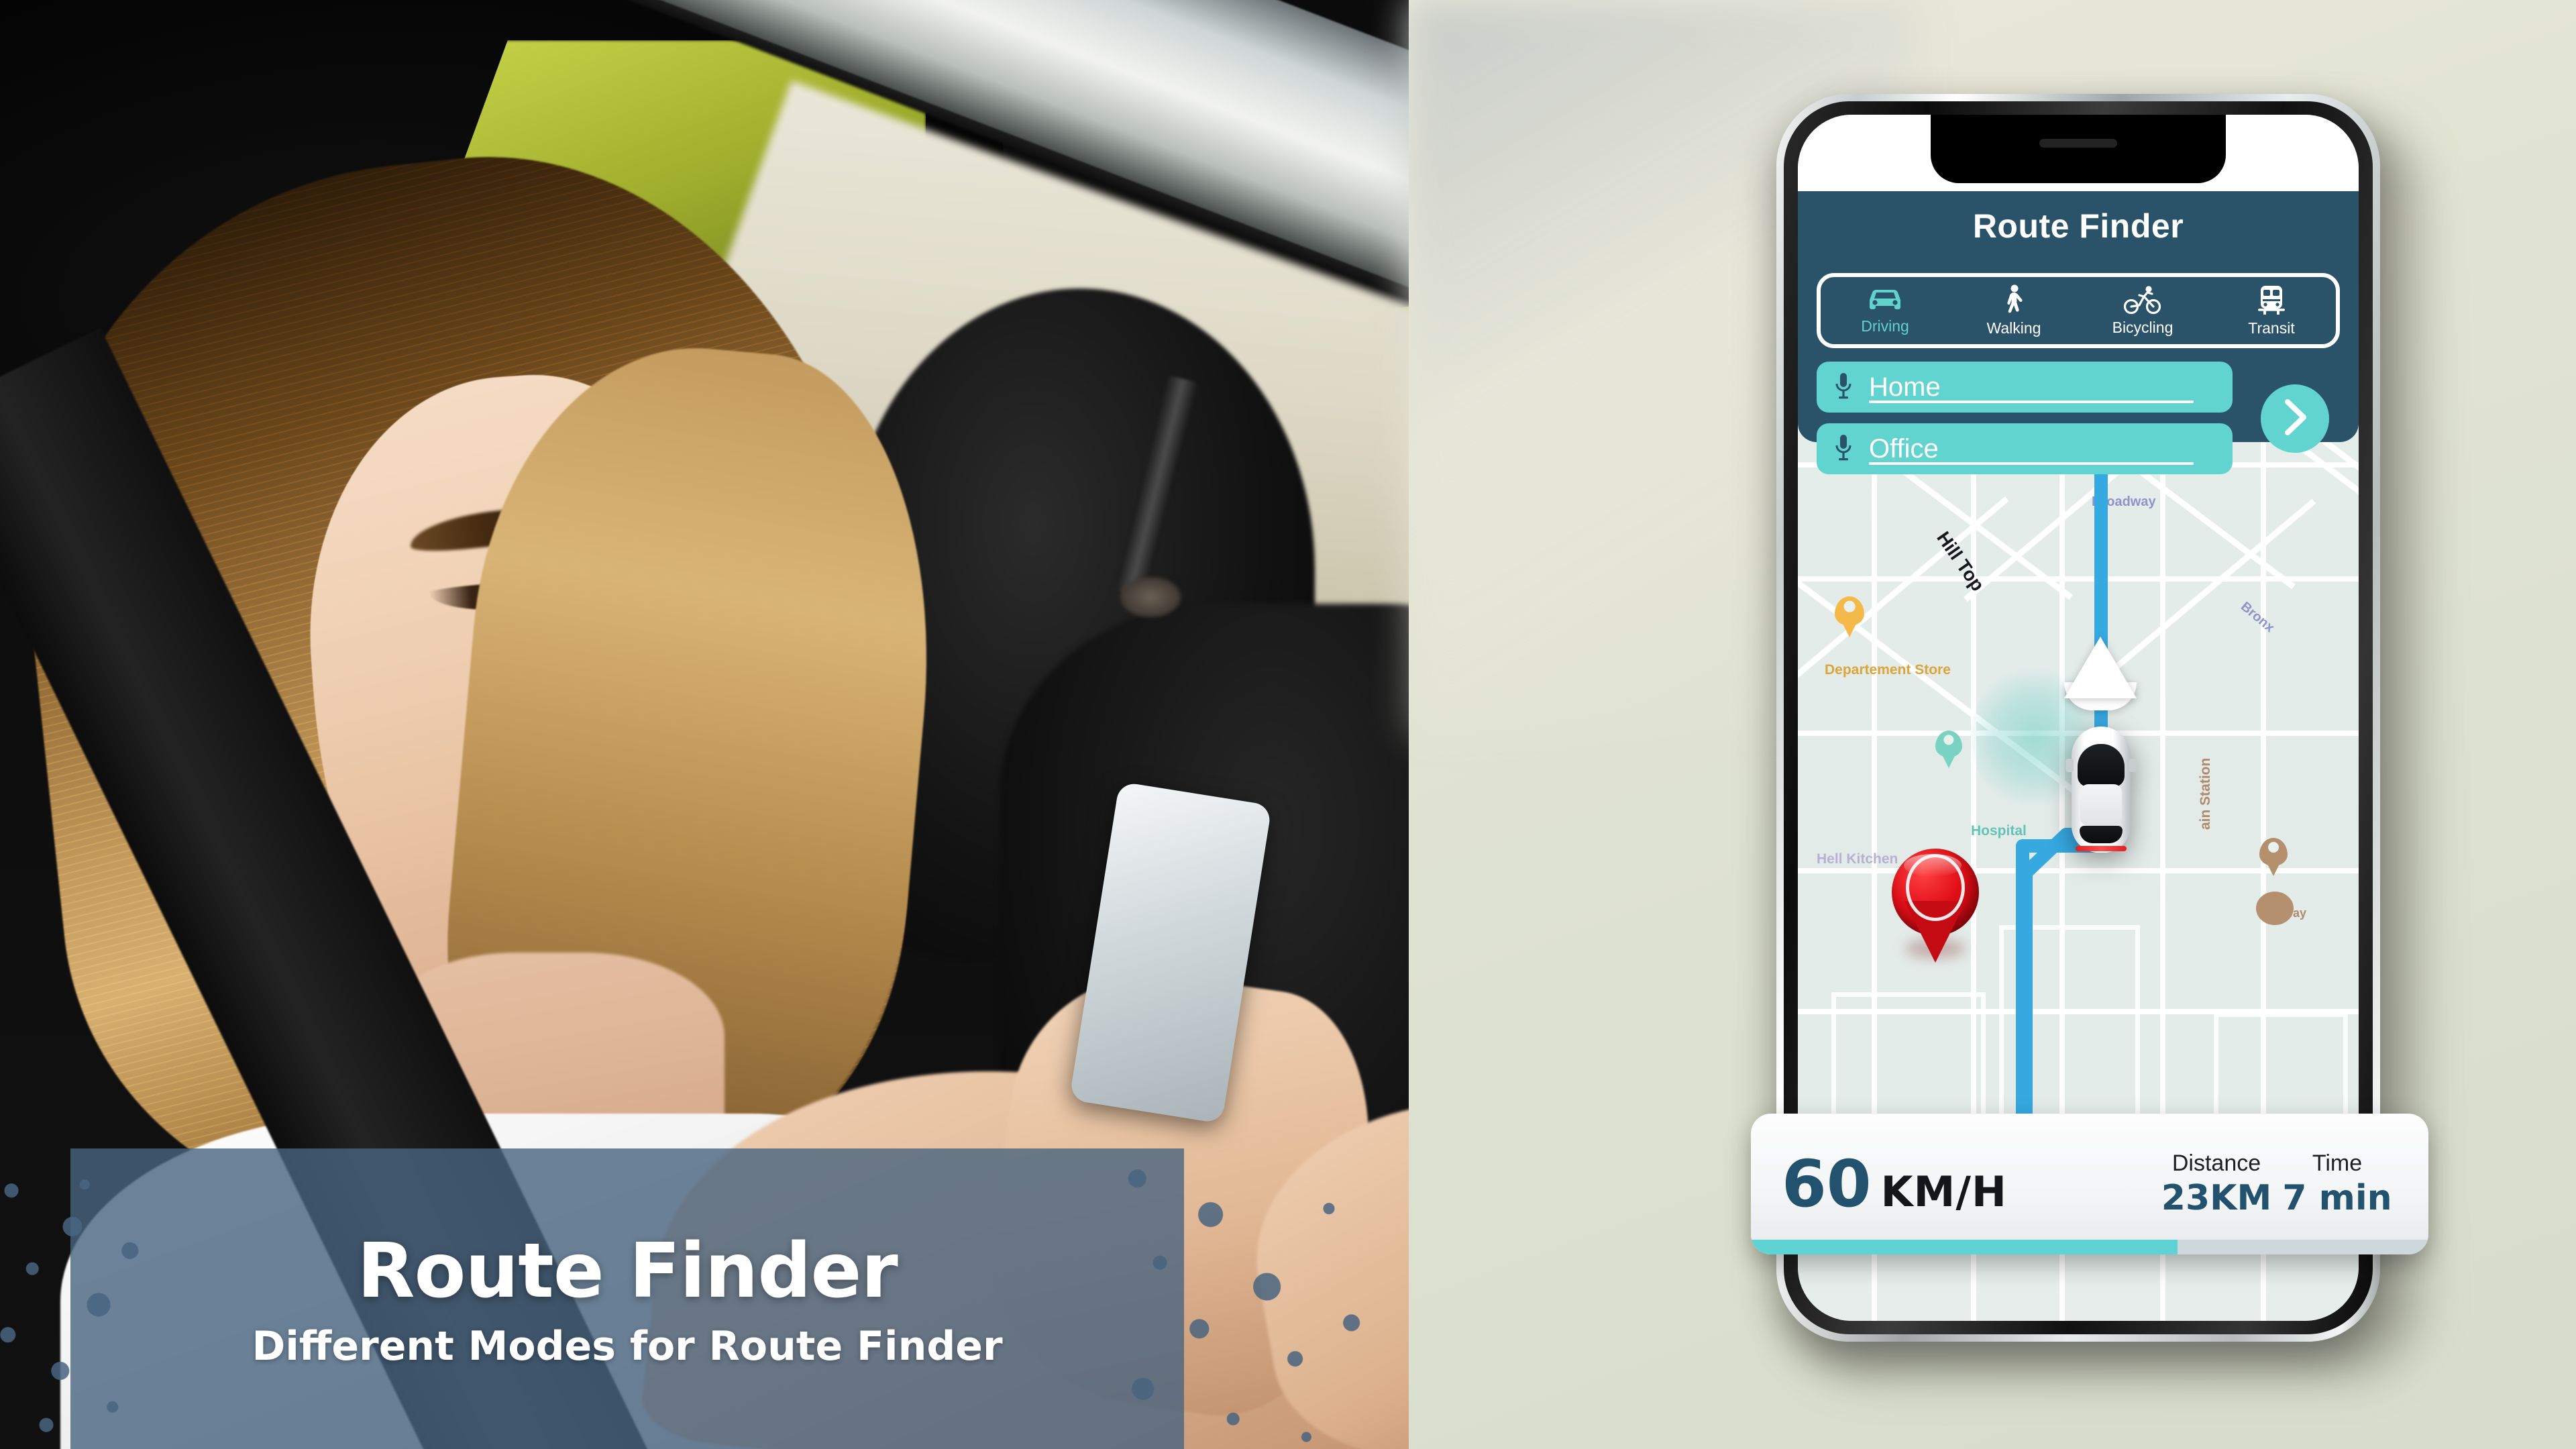 The height and width of the screenshot is (1449, 2576). I want to click on travel-mode-selector: Driving Walking Bicycling Transit, so click(2078, 310).